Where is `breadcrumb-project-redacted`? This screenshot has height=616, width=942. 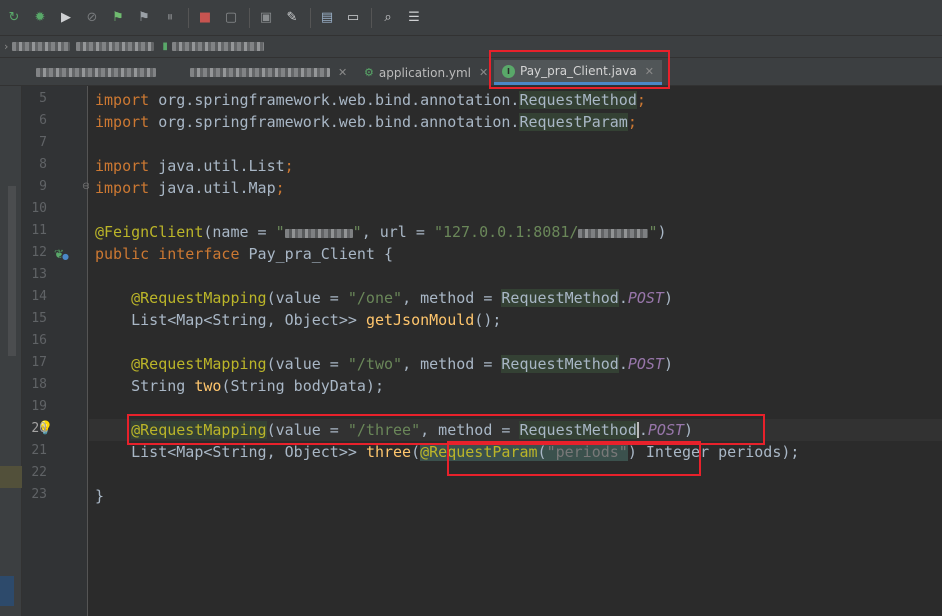
breadcrumb-project-redacted is located at coordinates (41, 46).